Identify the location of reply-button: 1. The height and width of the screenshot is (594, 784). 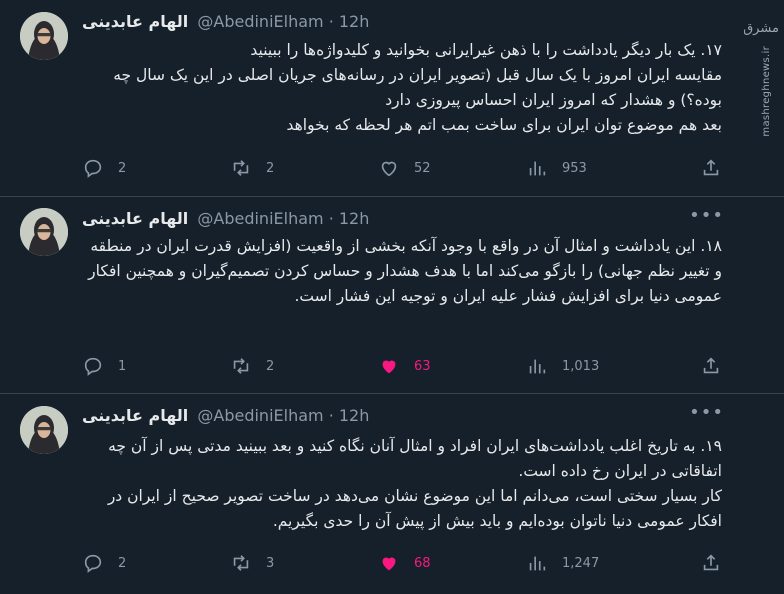
(156, 366).